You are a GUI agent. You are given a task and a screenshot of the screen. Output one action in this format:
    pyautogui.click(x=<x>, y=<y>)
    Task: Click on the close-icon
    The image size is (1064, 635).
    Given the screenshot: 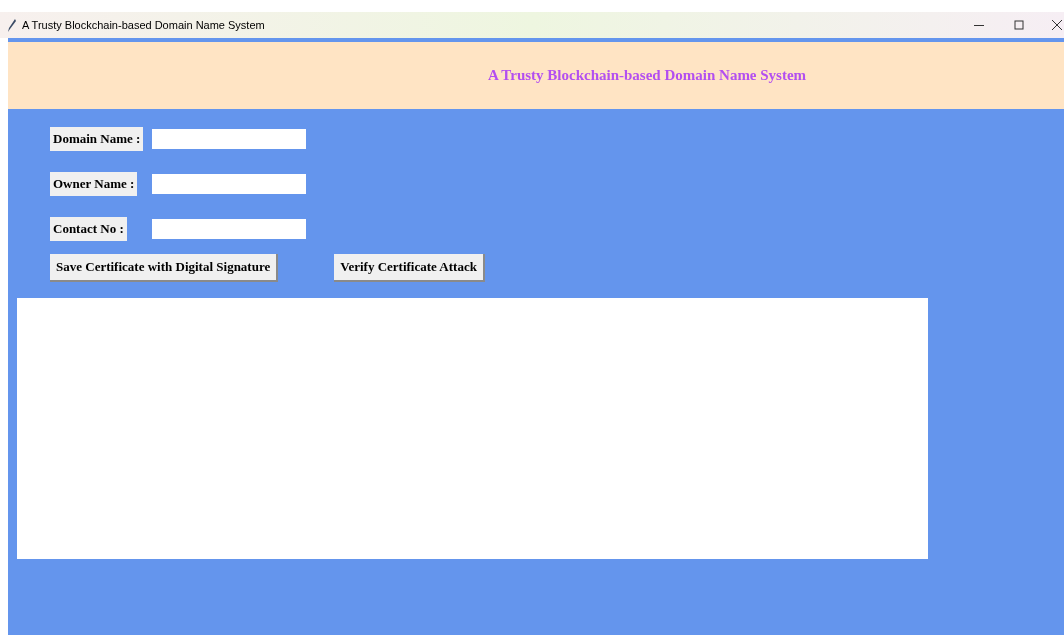 What is the action you would take?
    pyautogui.click(x=1057, y=25)
    